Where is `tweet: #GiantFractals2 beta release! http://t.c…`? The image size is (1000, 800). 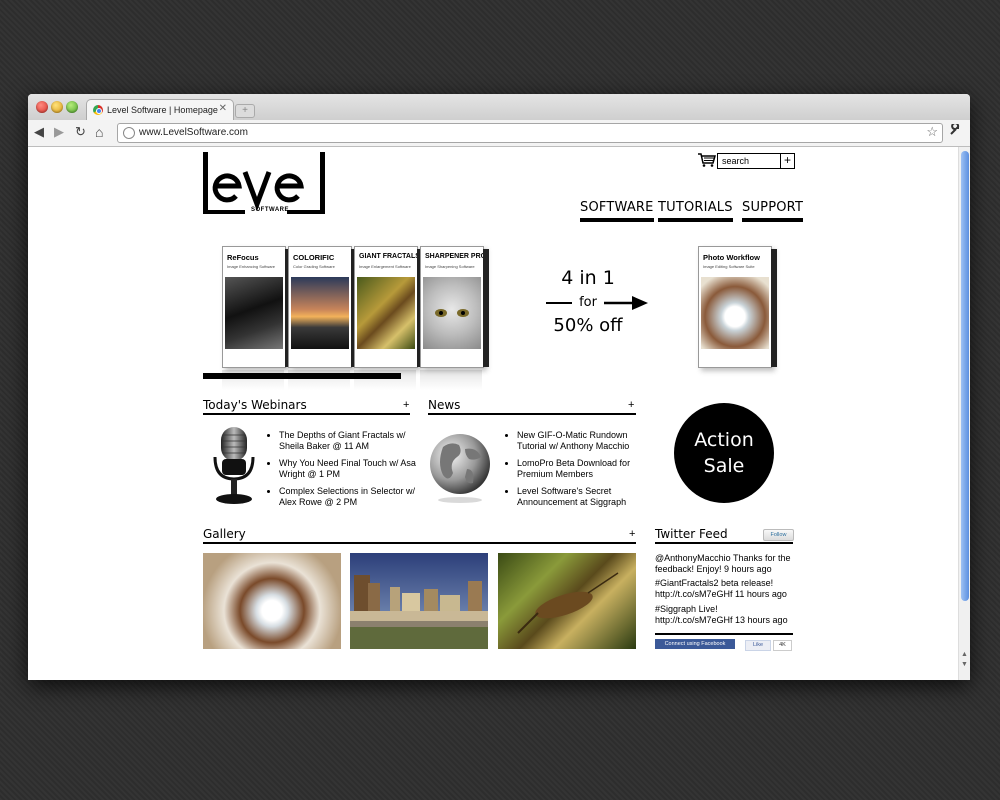
tweet: #GiantFractals2 beta release! http://t.c… is located at coordinates (725, 589).